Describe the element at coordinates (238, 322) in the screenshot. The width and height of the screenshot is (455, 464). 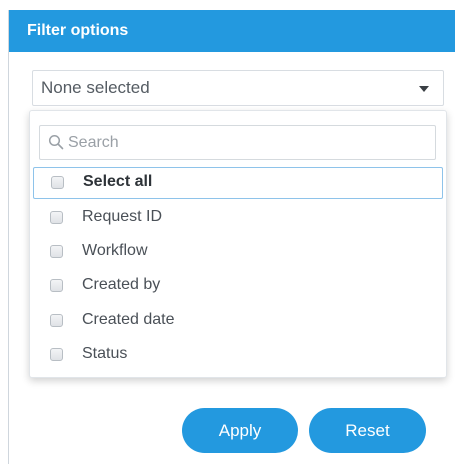
I see `option-created-date: Created date` at that location.